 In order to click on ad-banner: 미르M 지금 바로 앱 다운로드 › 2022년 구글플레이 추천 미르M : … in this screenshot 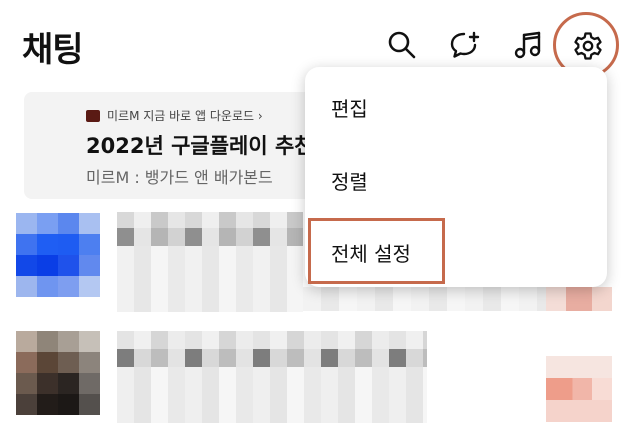, I will do `click(174, 145)`.